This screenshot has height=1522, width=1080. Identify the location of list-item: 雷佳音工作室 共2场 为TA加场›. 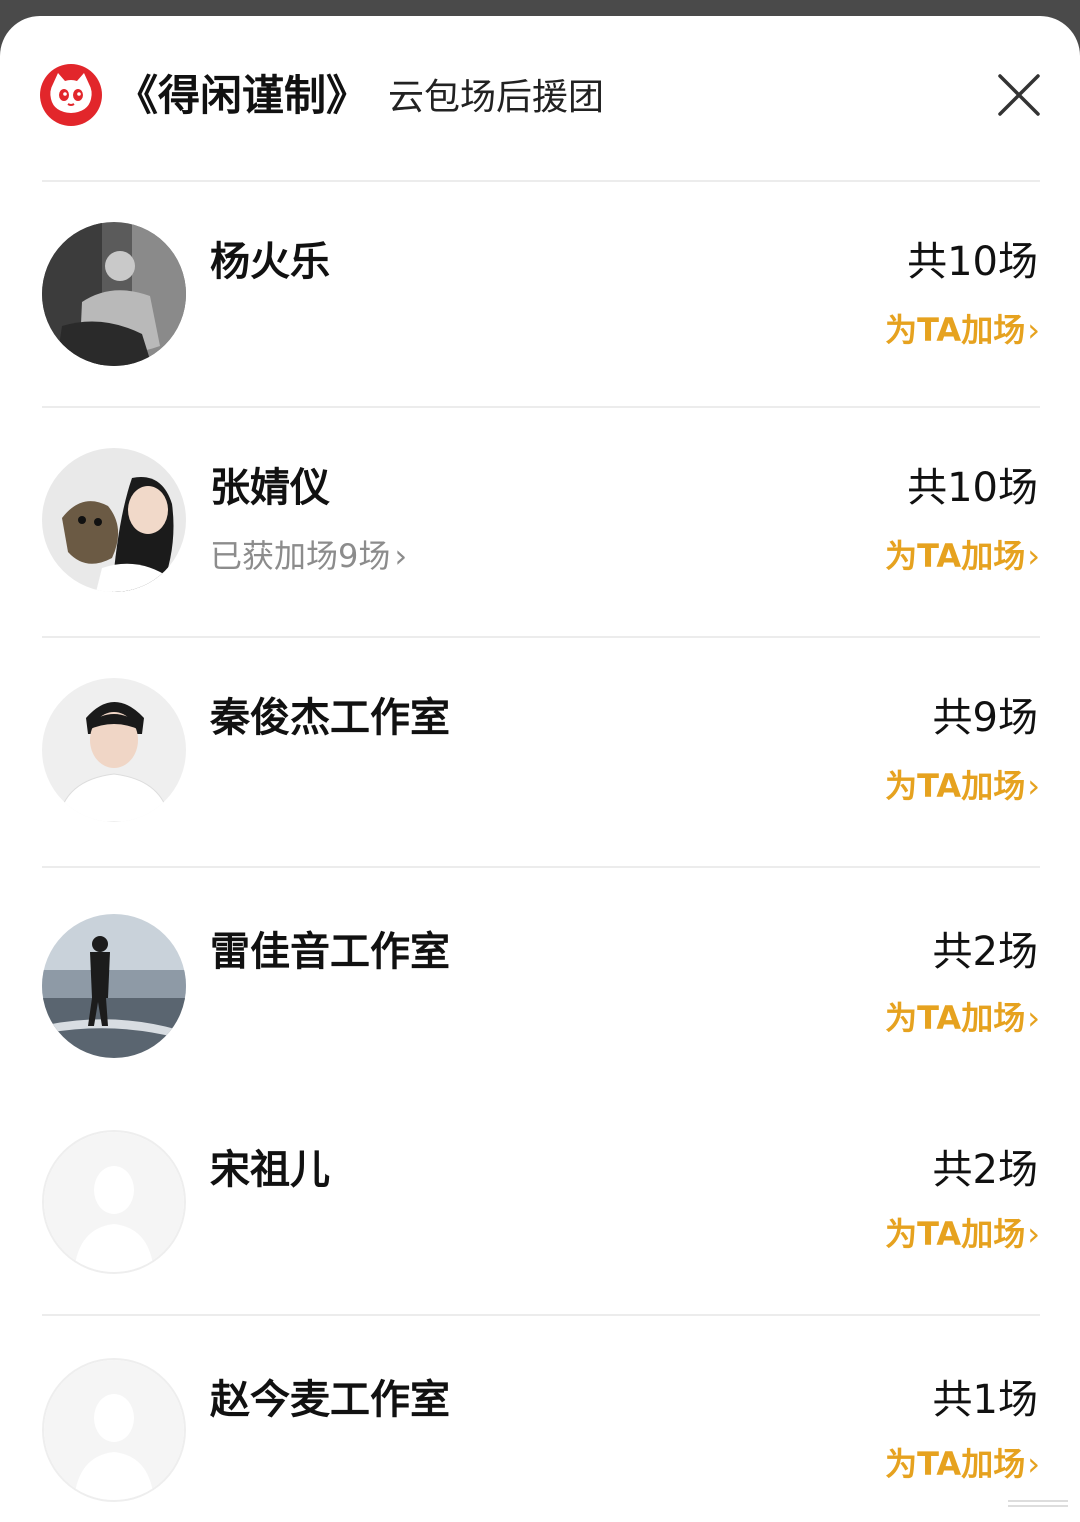
(541, 982).